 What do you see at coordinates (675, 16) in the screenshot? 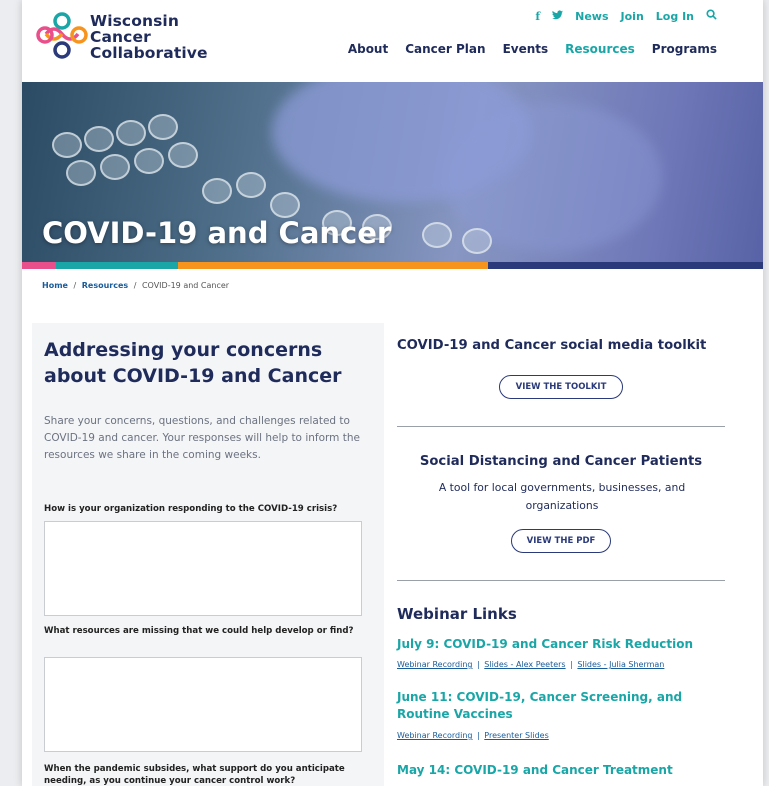
I see `login-link: Log In` at bounding box center [675, 16].